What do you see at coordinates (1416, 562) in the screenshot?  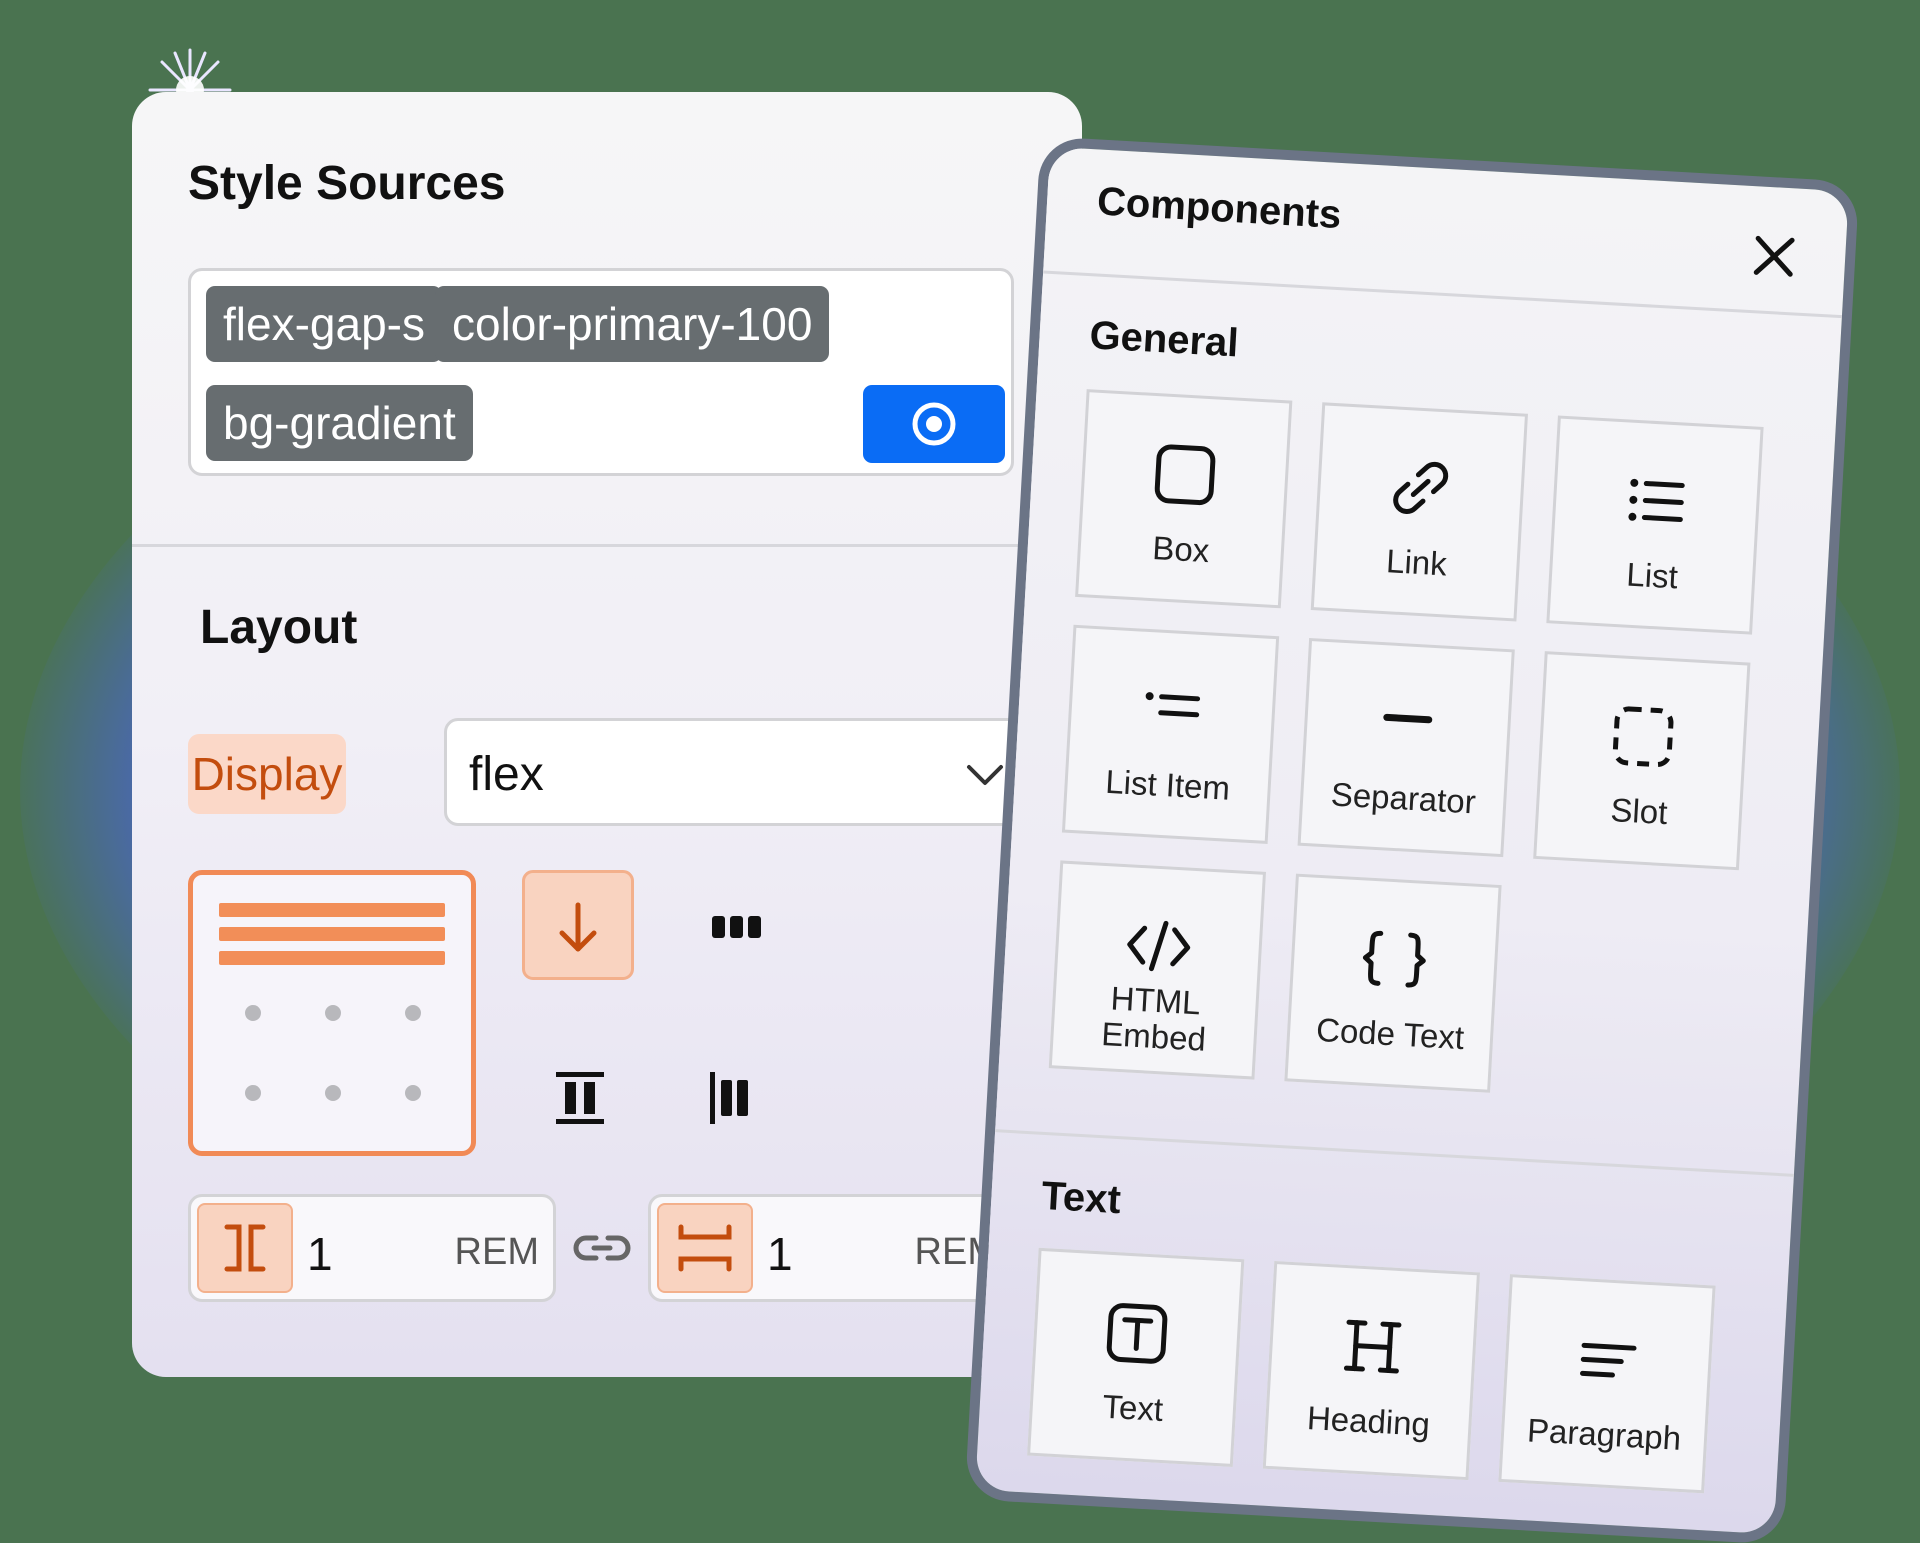 I see `component-label: Link` at bounding box center [1416, 562].